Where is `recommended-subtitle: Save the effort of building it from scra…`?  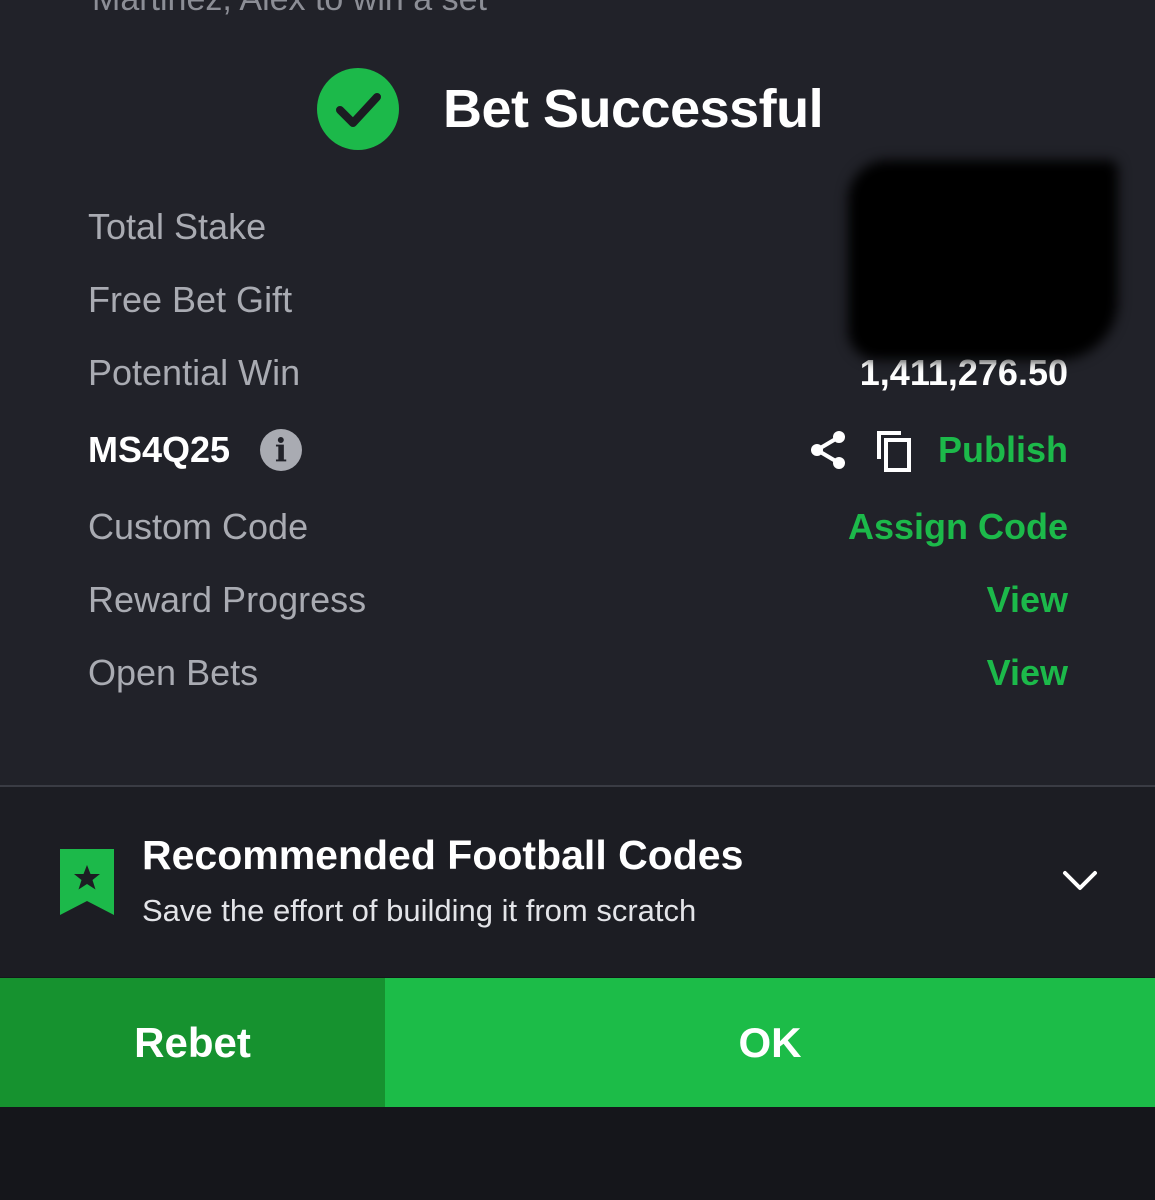 recommended-subtitle: Save the effort of building it from scra… is located at coordinates (419, 910).